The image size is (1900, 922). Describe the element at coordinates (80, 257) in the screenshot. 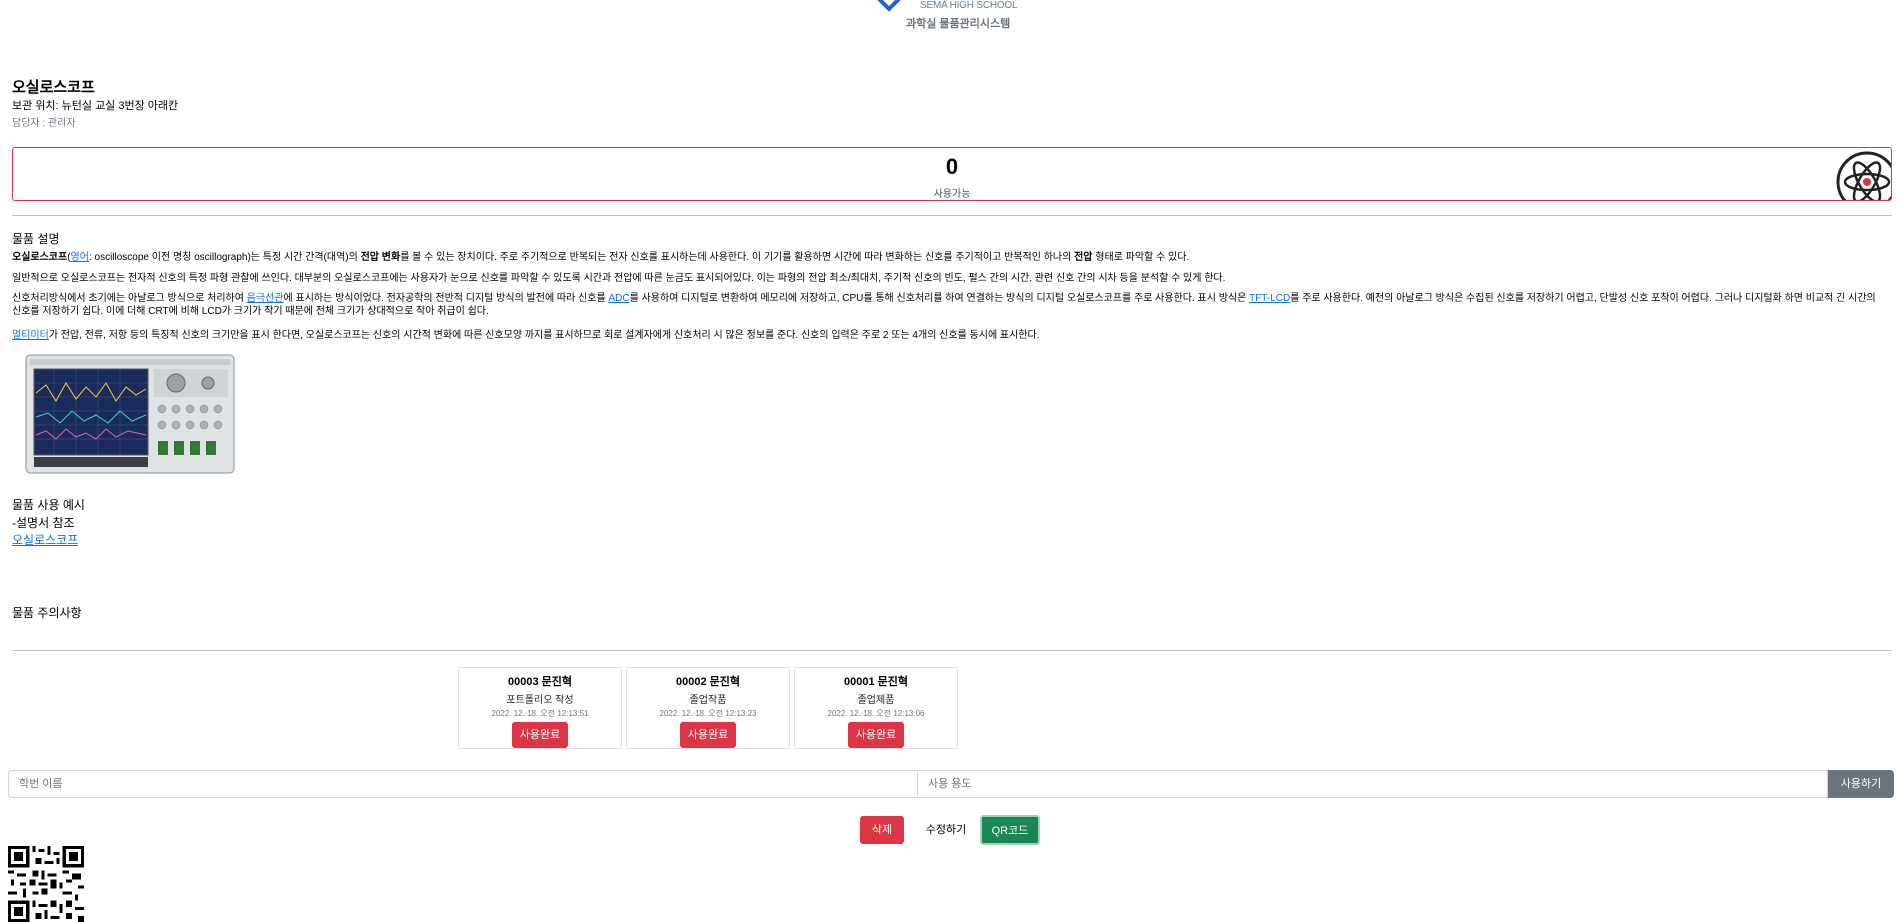

I see `english-link: 영어` at that location.